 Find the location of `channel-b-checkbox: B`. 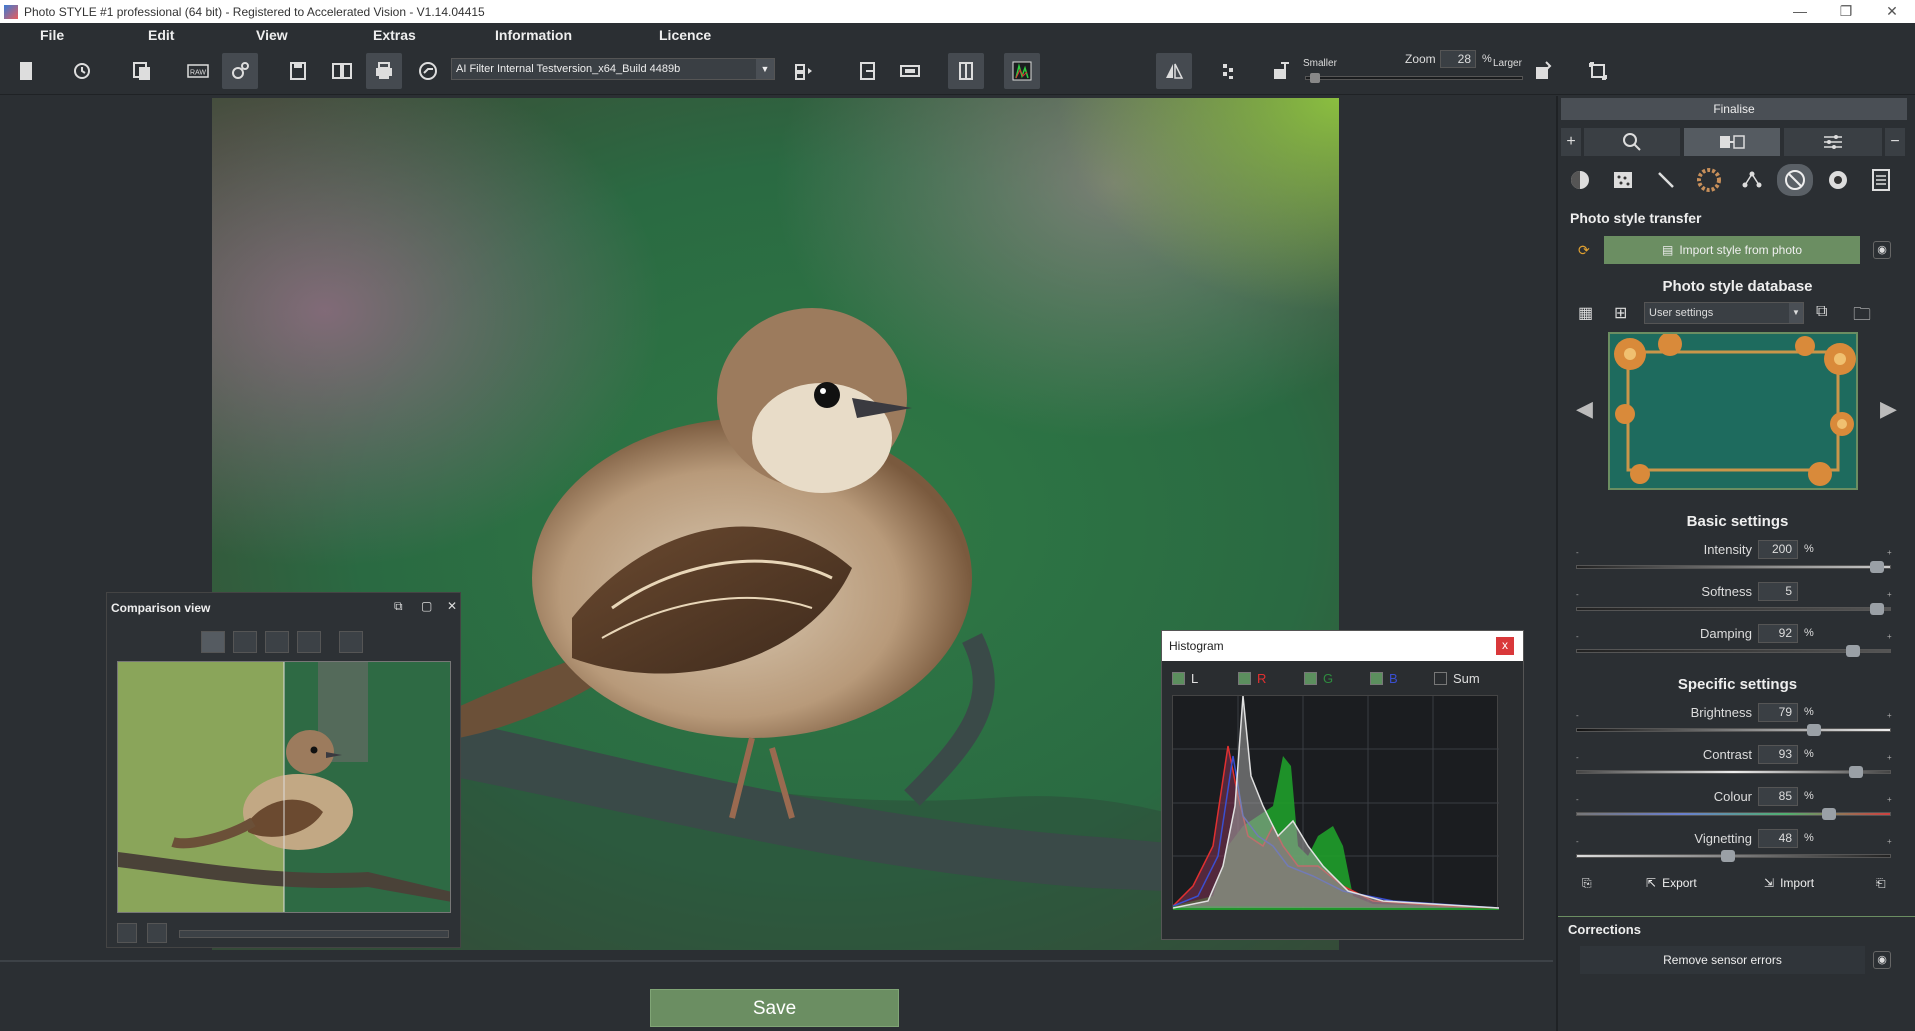

channel-b-checkbox: B is located at coordinates (1384, 678).